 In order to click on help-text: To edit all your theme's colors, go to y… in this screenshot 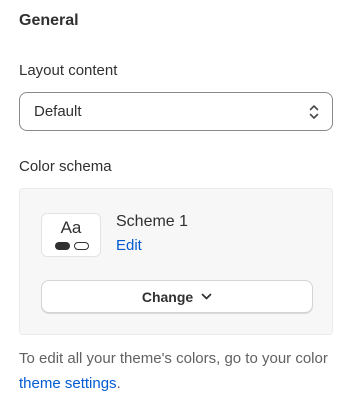, I will do `click(176, 371)`.